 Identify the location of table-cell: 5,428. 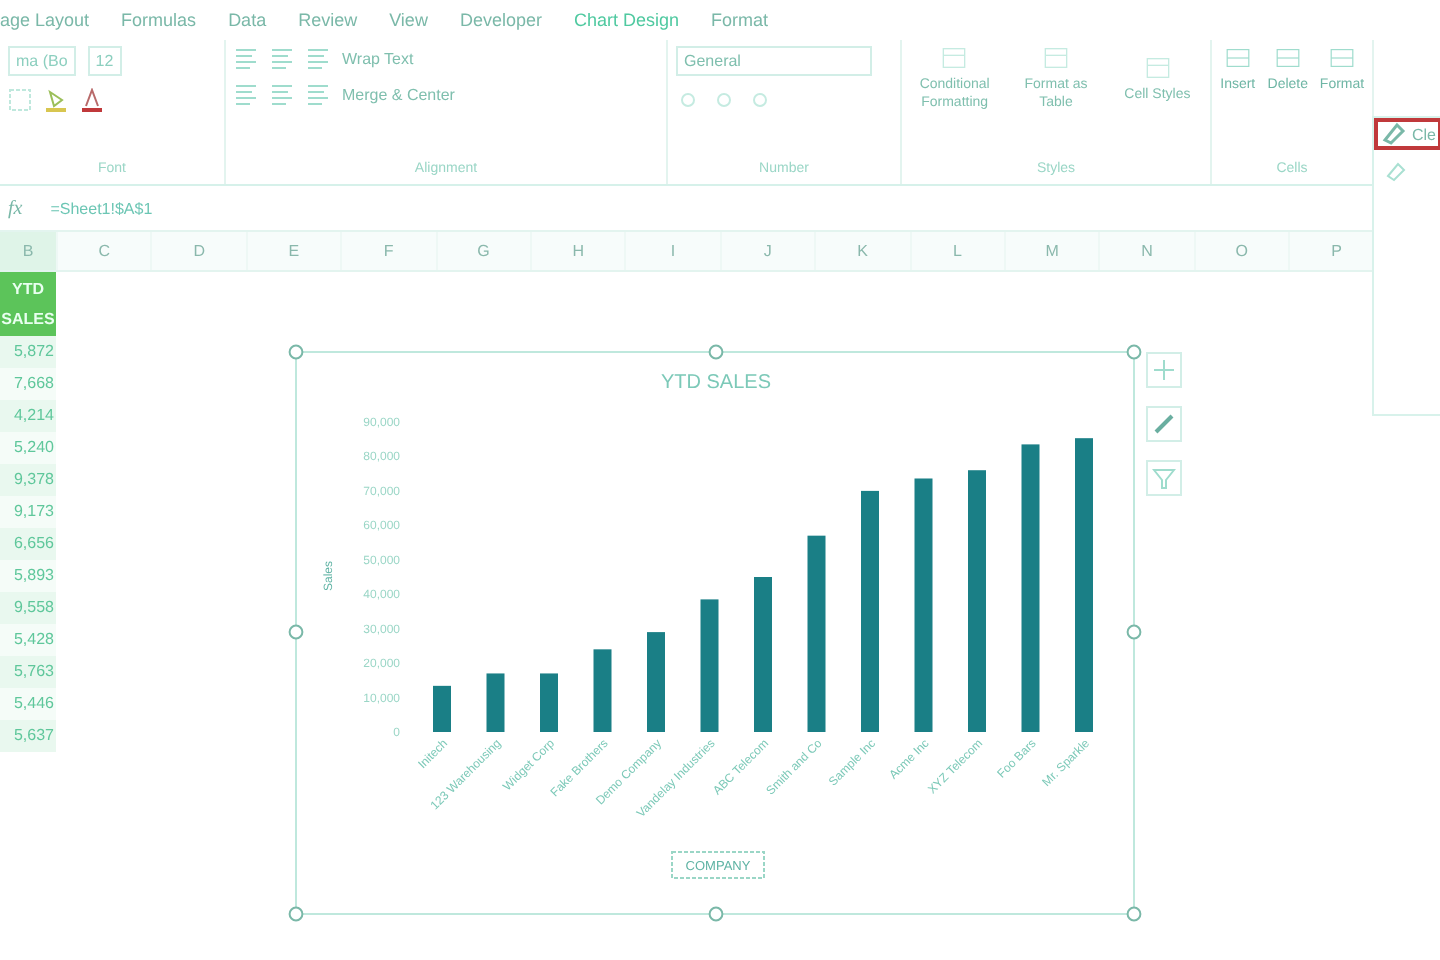
(28, 640).